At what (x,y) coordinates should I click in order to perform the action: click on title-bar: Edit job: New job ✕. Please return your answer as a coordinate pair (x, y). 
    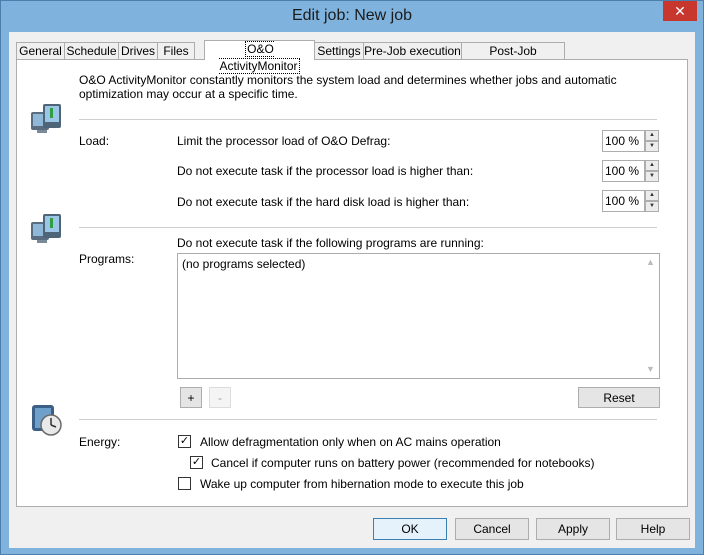
    Looking at the image, I should click on (352, 17).